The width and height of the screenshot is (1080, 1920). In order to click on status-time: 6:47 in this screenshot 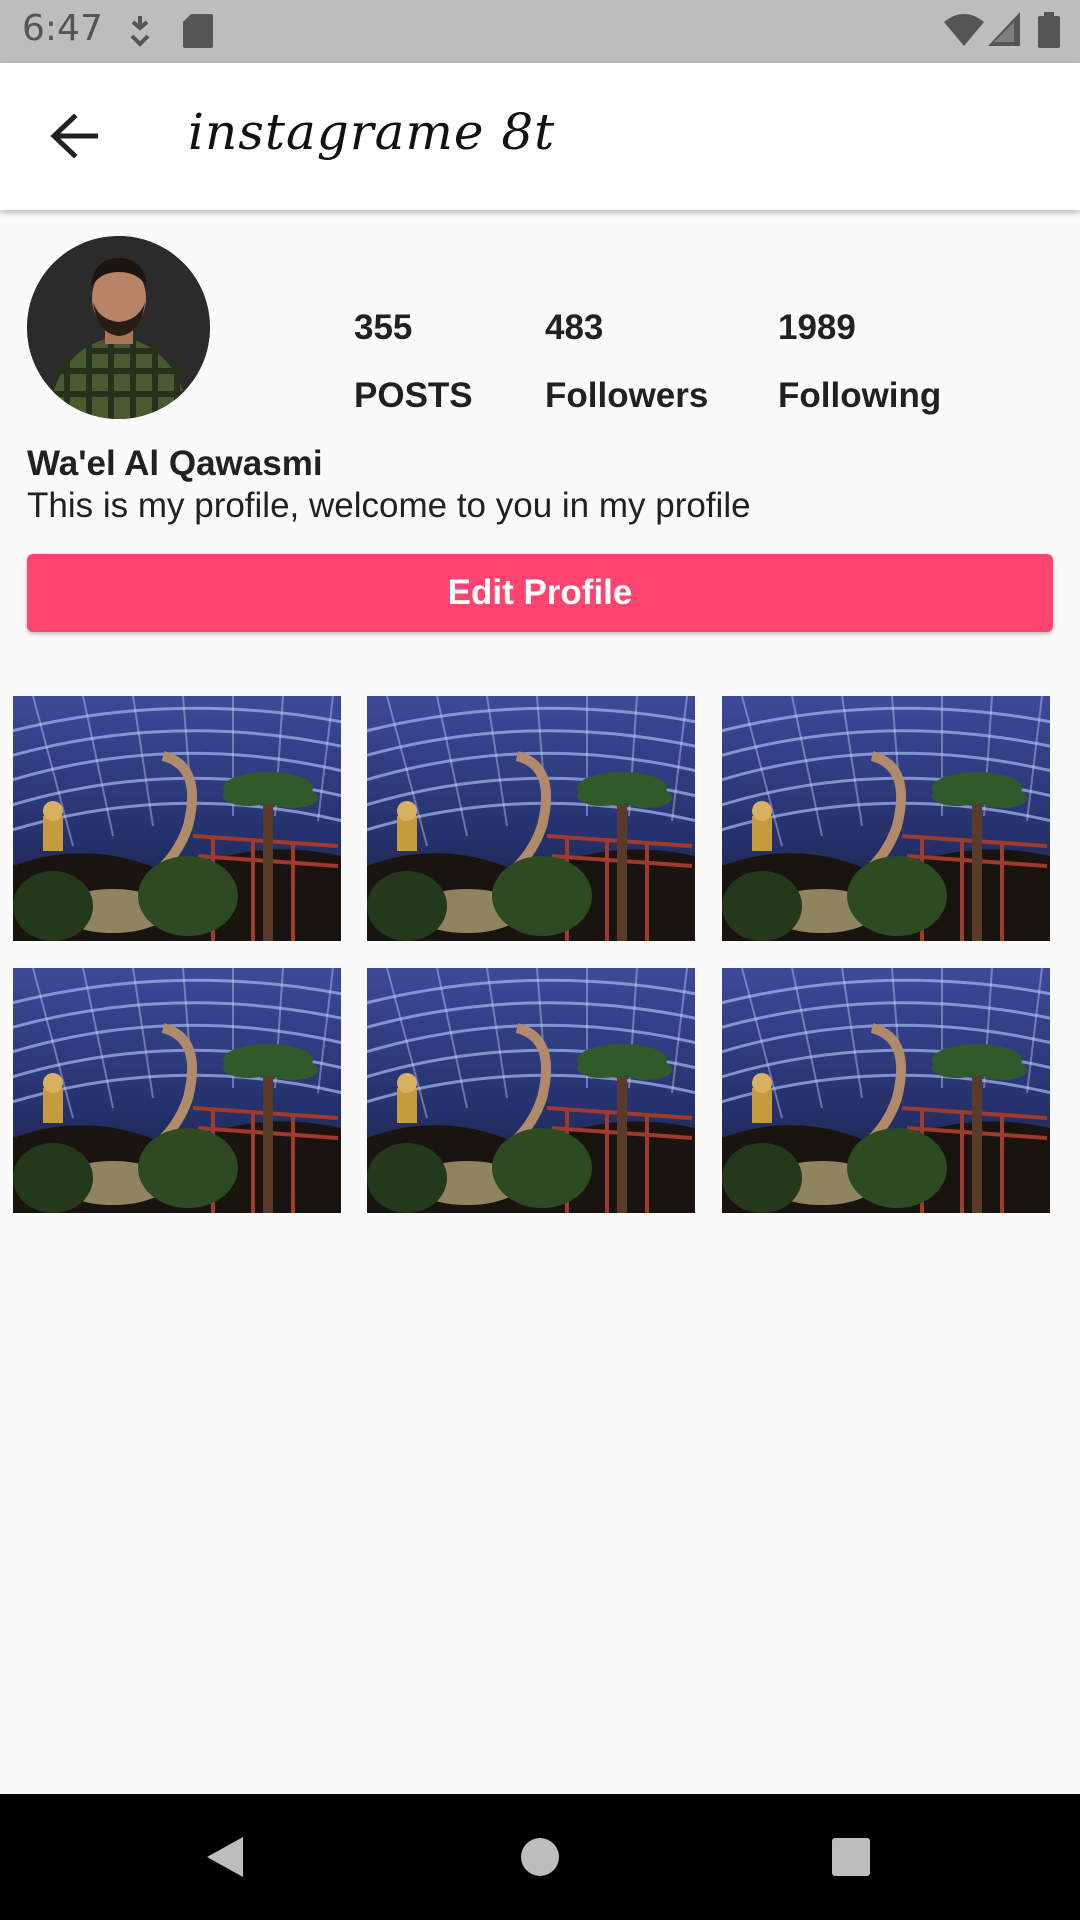, I will do `click(62, 28)`.